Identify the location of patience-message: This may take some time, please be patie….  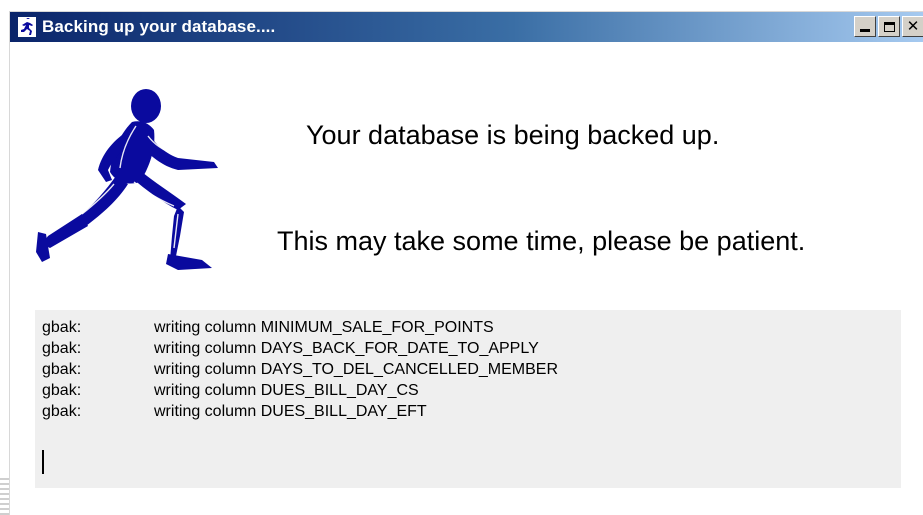
(541, 241).